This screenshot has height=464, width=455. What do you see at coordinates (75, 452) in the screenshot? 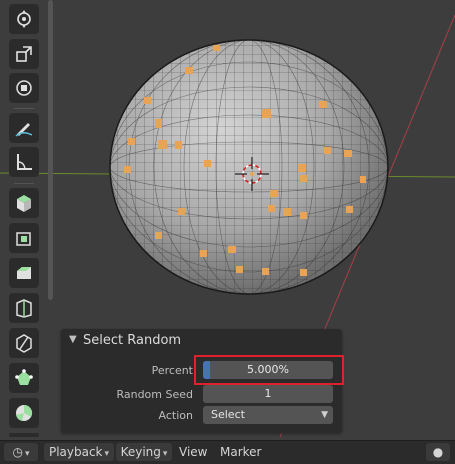
I see `playback-label: Playback` at bounding box center [75, 452].